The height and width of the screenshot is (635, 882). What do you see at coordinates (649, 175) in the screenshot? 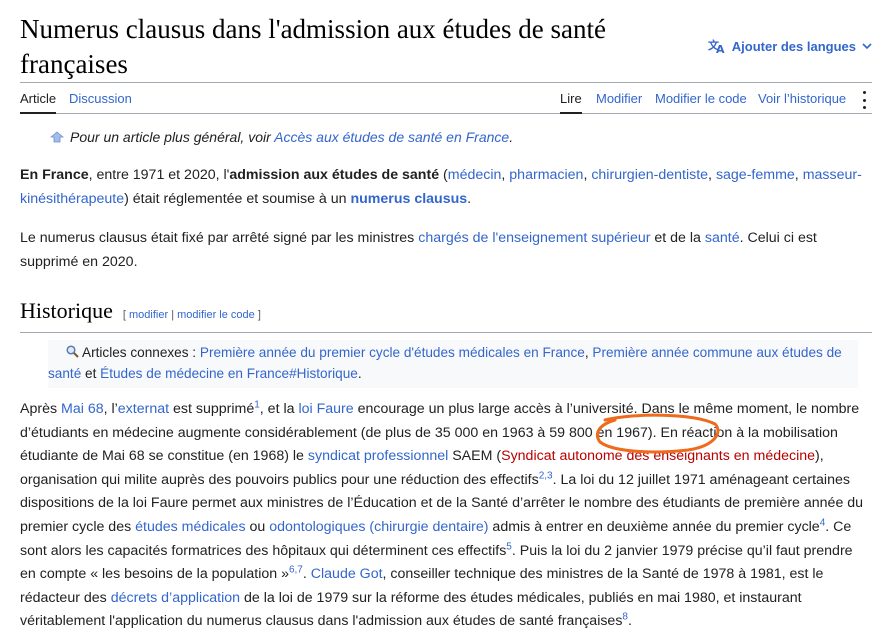
I see `link-chirurgien-dentiste: chirurgien-dentiste` at bounding box center [649, 175].